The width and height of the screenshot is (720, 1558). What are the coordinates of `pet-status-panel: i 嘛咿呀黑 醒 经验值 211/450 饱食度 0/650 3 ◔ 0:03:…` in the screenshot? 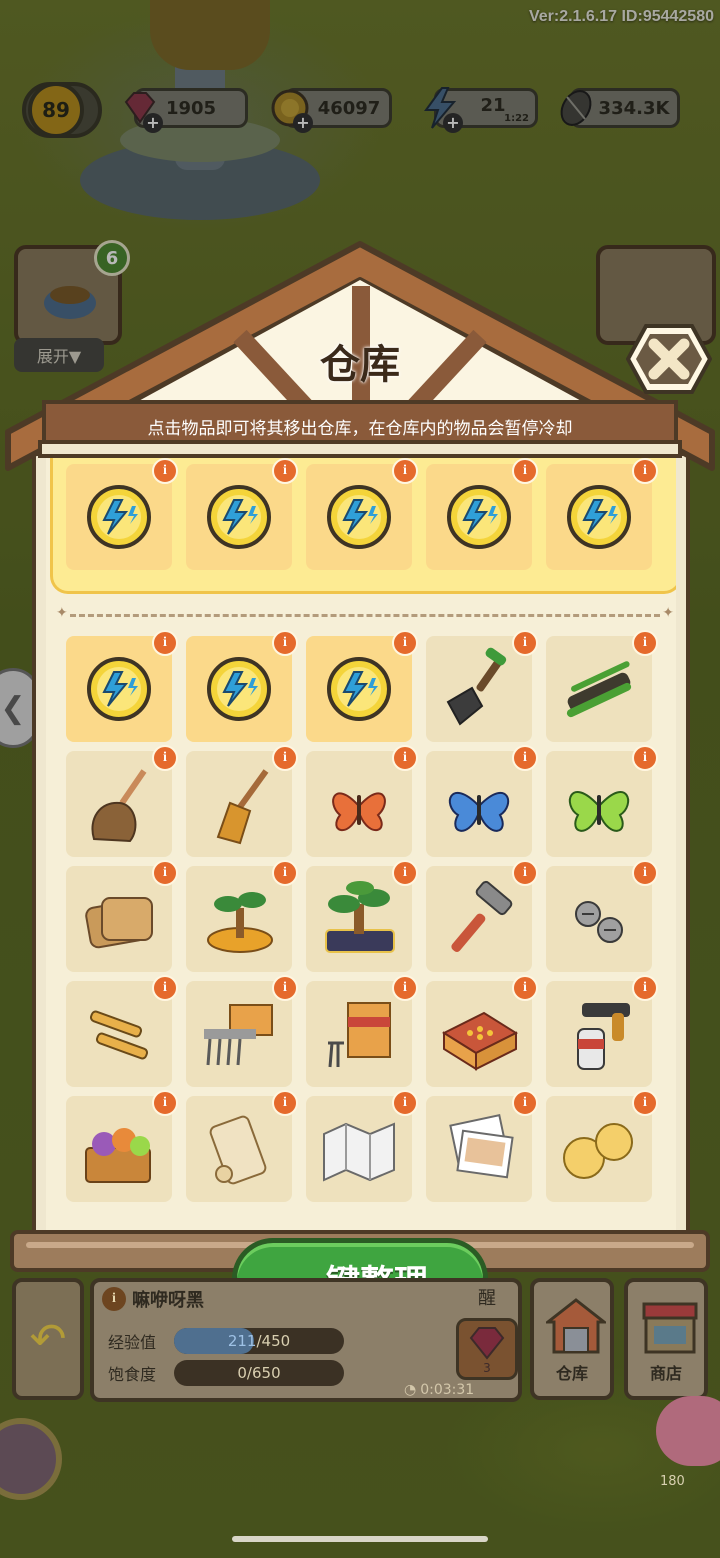 It's located at (306, 1340).